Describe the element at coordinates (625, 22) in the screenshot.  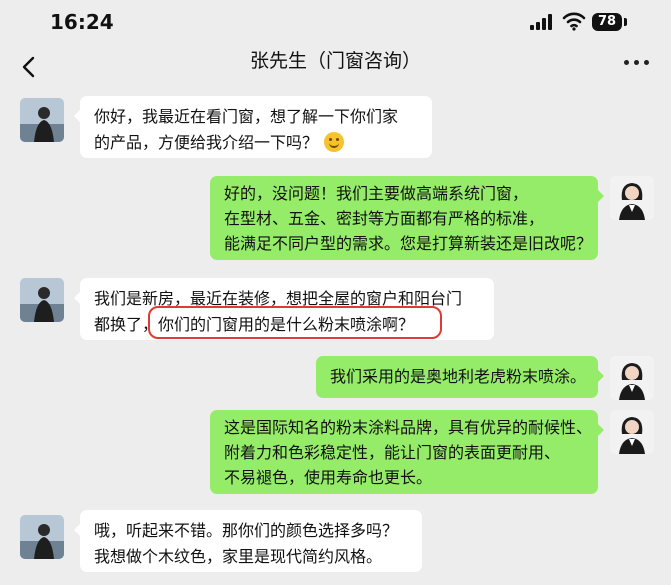
I see `battery-tip` at that location.